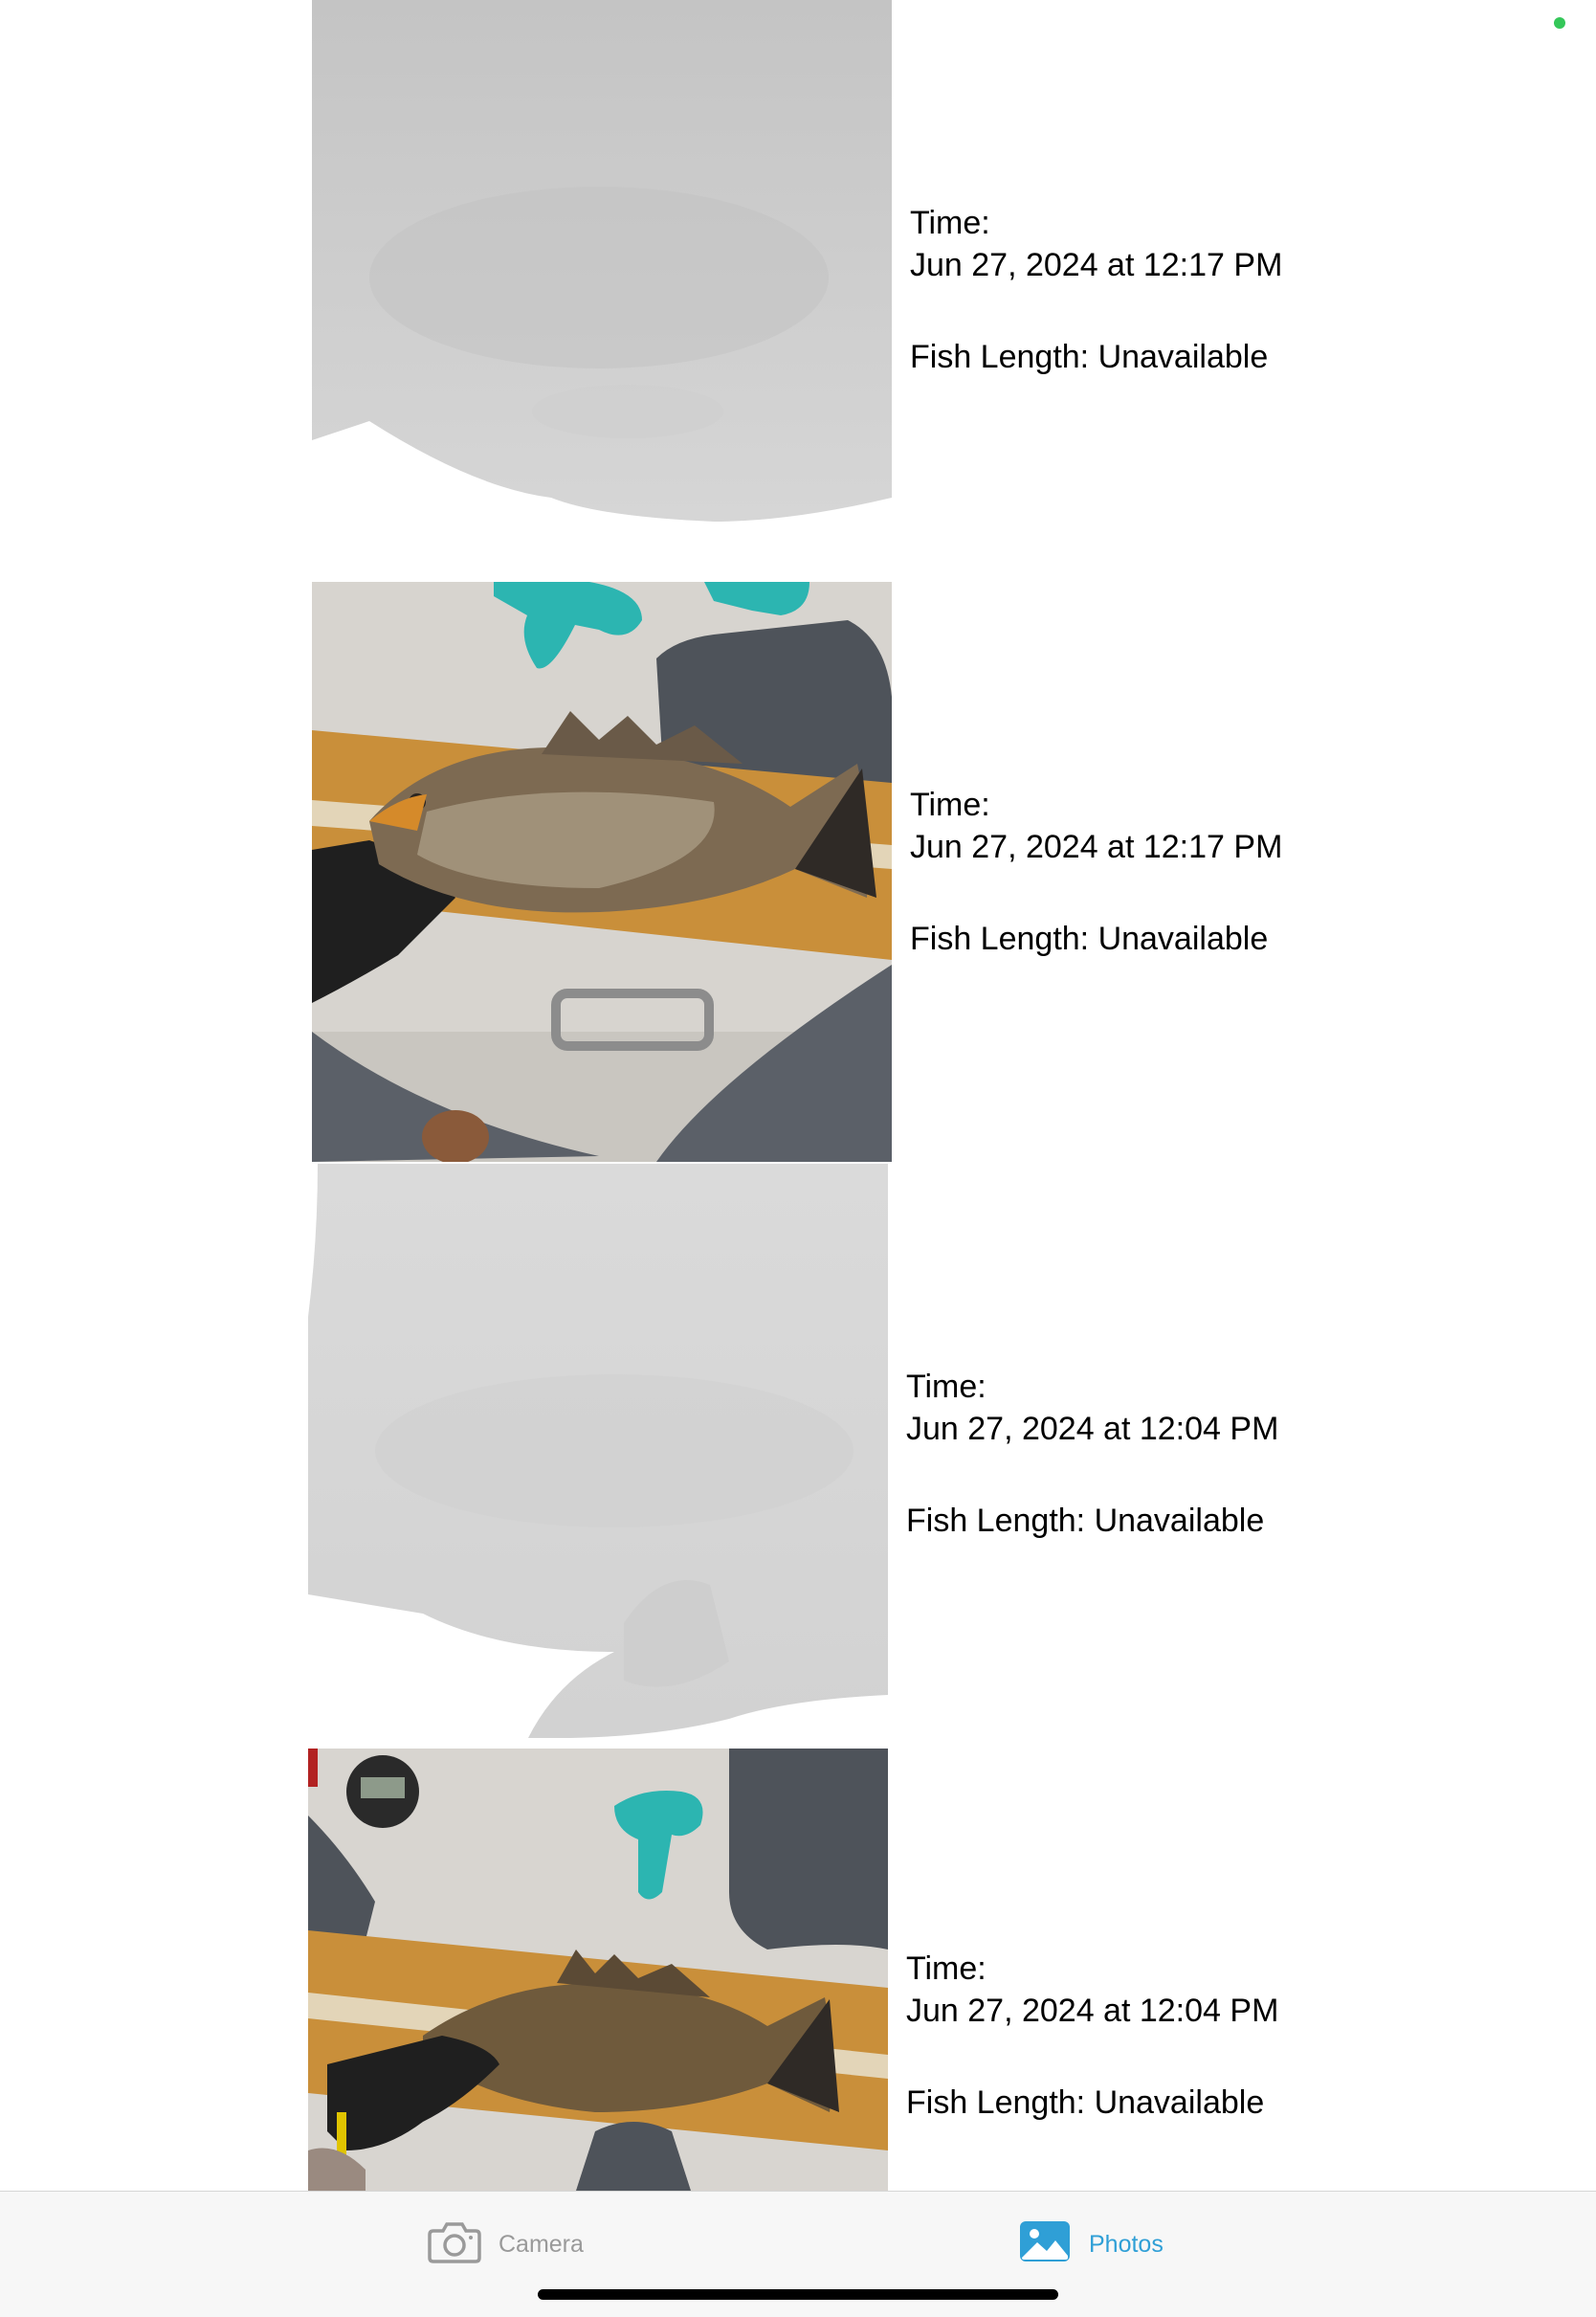 The width and height of the screenshot is (1596, 2317). Describe the element at coordinates (1127, 2244) in the screenshot. I see `tab-photos-label: Photos` at that location.